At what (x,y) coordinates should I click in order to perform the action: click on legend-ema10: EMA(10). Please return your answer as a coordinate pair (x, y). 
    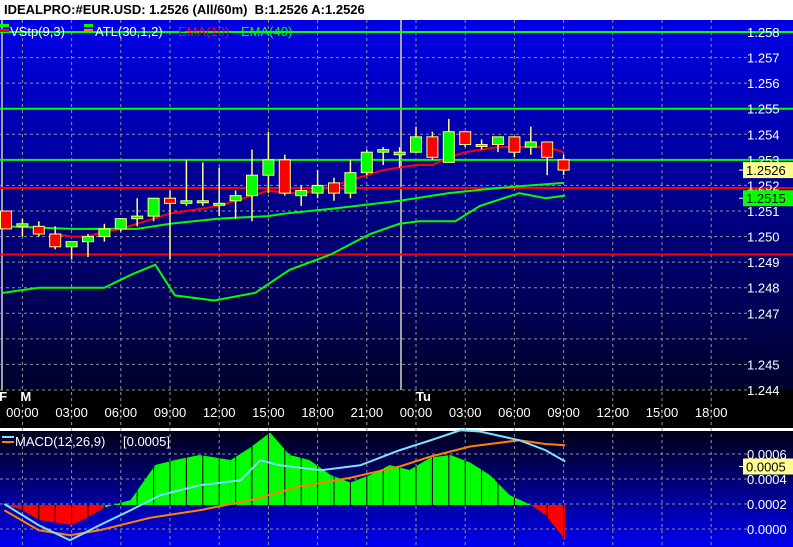
    Looking at the image, I should click on (203, 31).